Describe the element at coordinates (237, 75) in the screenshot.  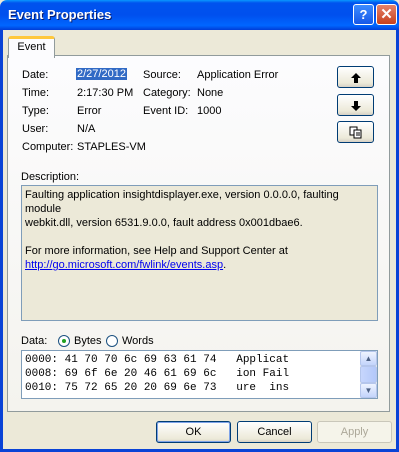
I see `source-value: Application Error` at that location.